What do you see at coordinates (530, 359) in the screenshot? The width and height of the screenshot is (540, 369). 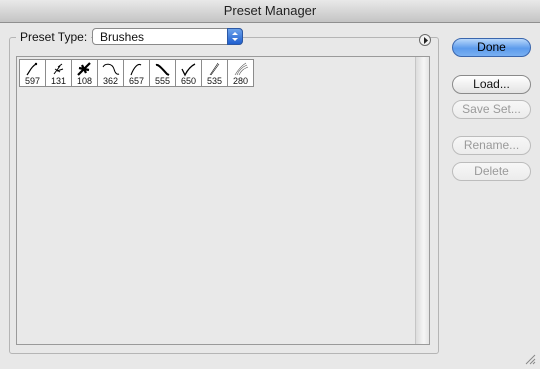 I see `resize-grip-icon` at bounding box center [530, 359].